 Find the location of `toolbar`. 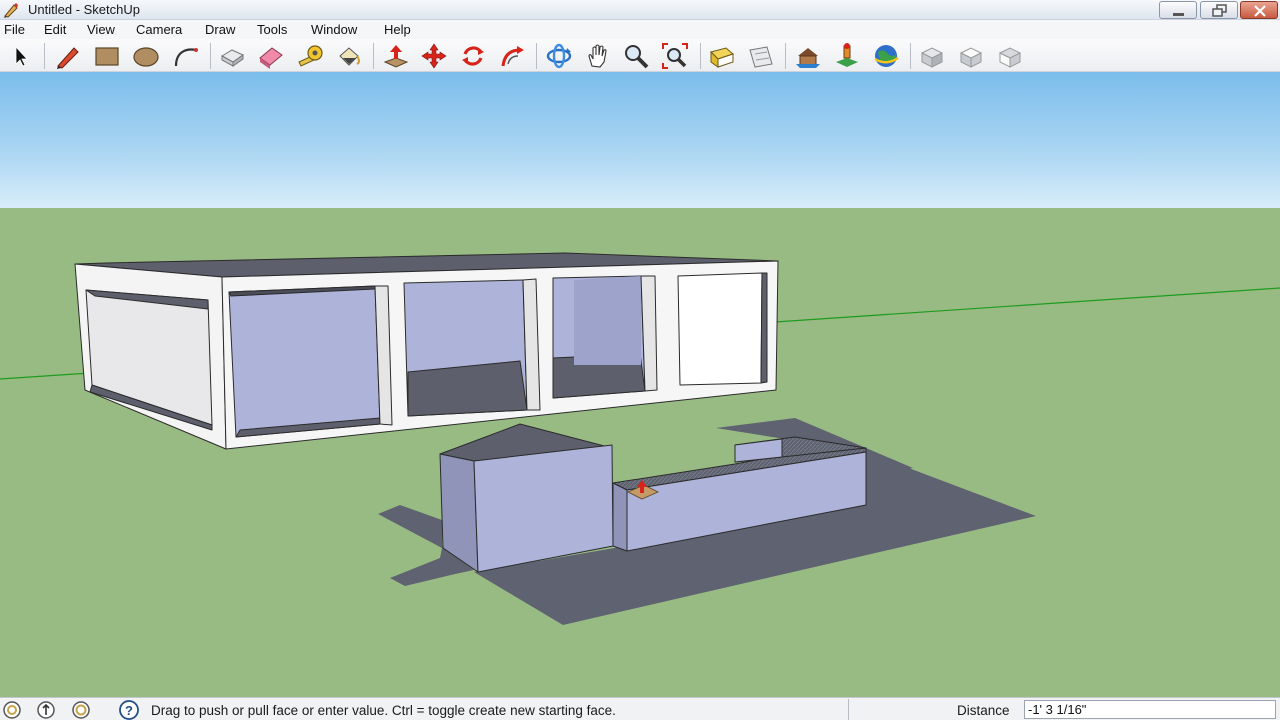

toolbar is located at coordinates (640, 55).